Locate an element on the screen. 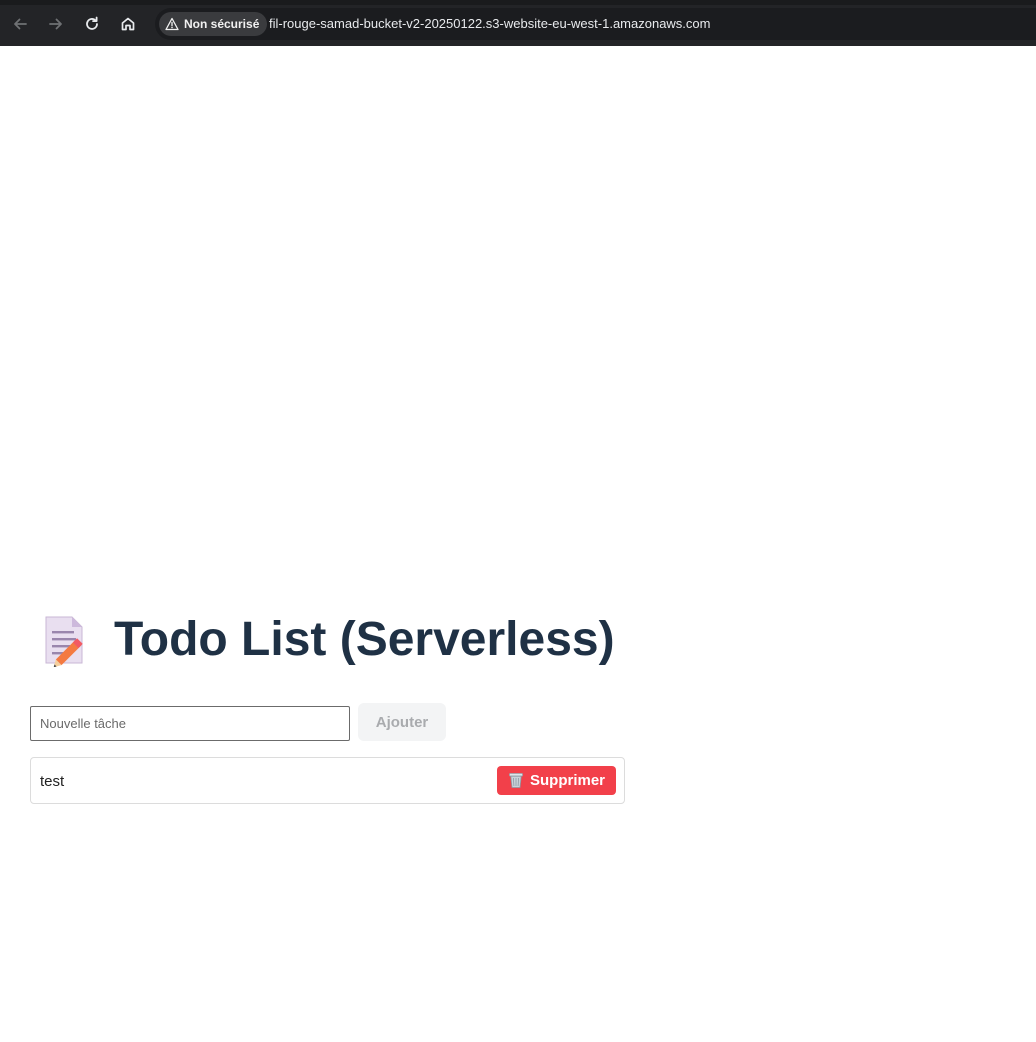 Image resolution: width=1036 pixels, height=1042 pixels. memo-icon is located at coordinates (64, 641).